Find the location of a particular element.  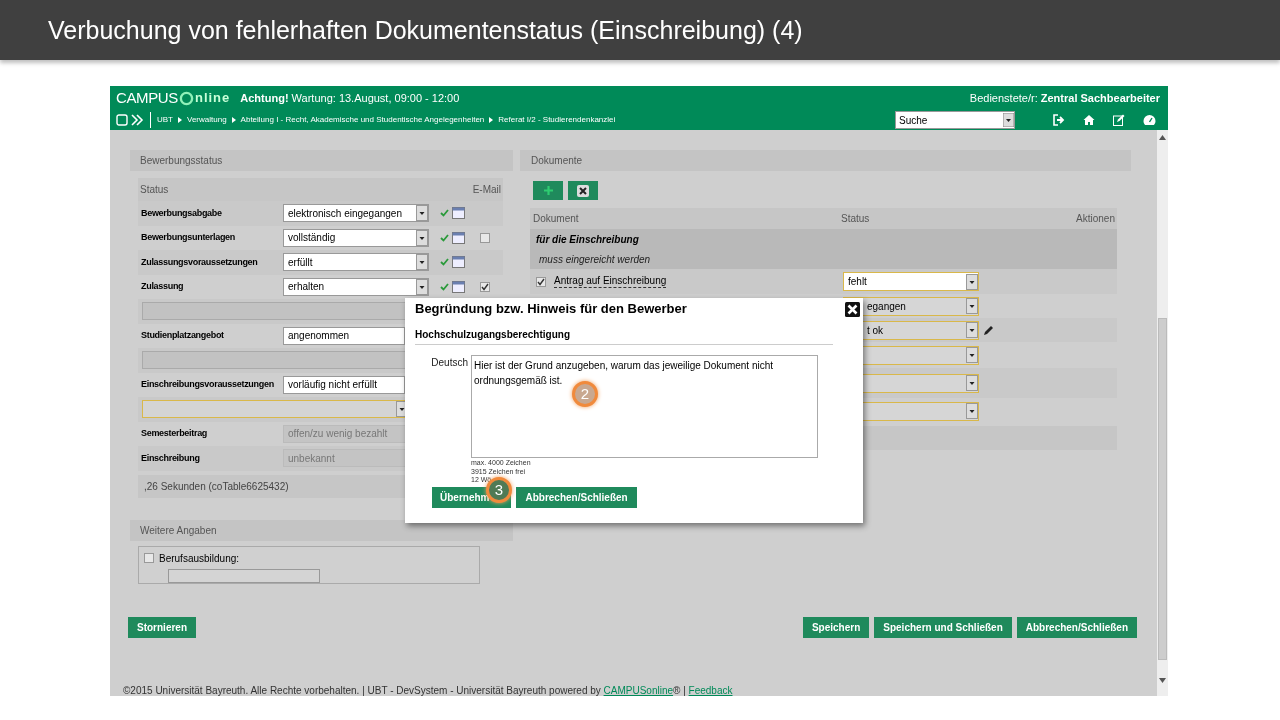

button: Stornieren is located at coordinates (162, 627).